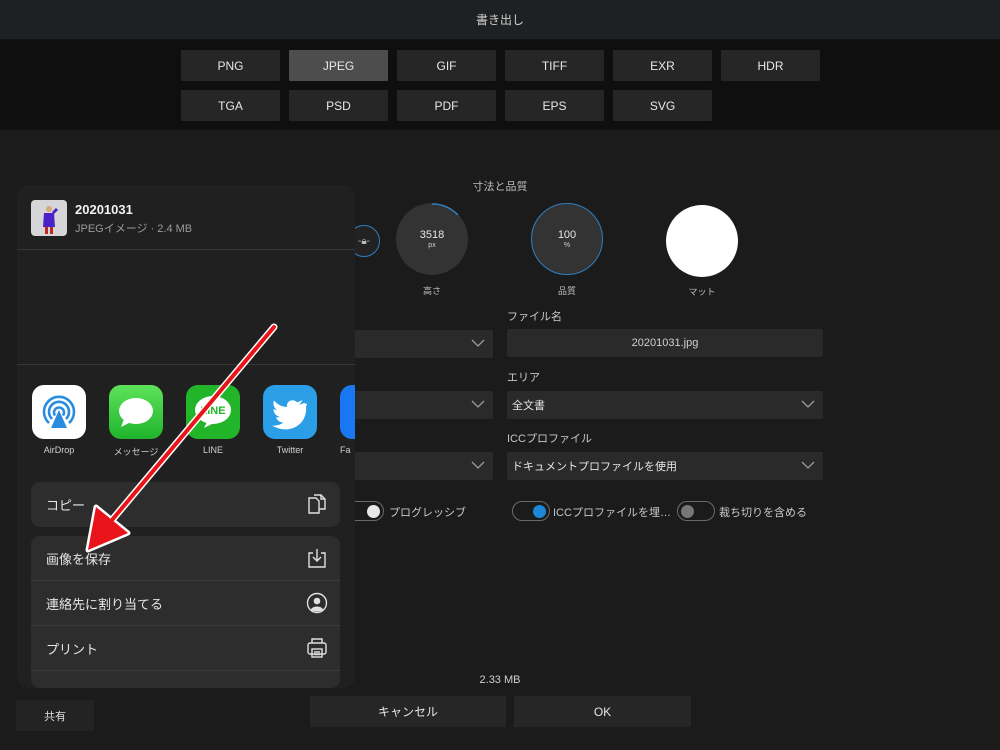 The height and width of the screenshot is (750, 1000). Describe the element at coordinates (770, 65) in the screenshot. I see `format-hdr-button: HDR` at that location.